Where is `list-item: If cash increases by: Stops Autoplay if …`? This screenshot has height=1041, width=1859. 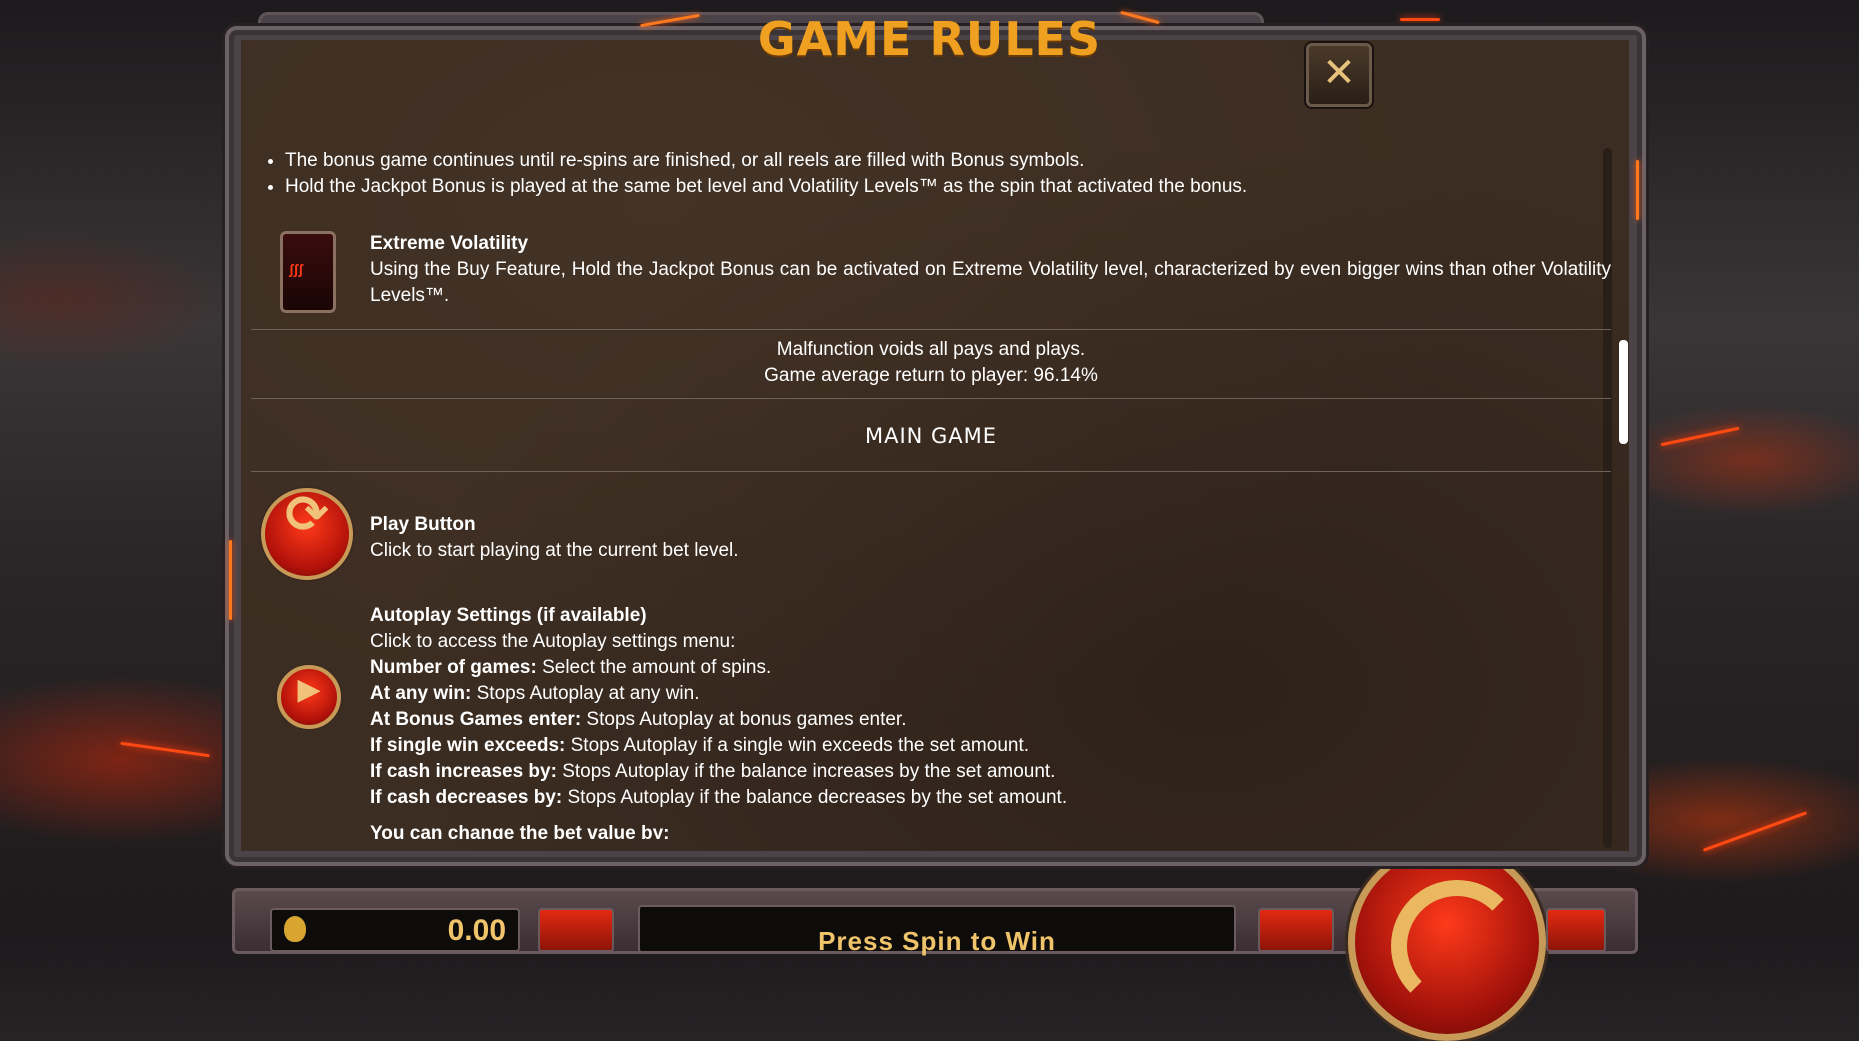 list-item: If cash increases by: Stops Autoplay if … is located at coordinates (713, 771).